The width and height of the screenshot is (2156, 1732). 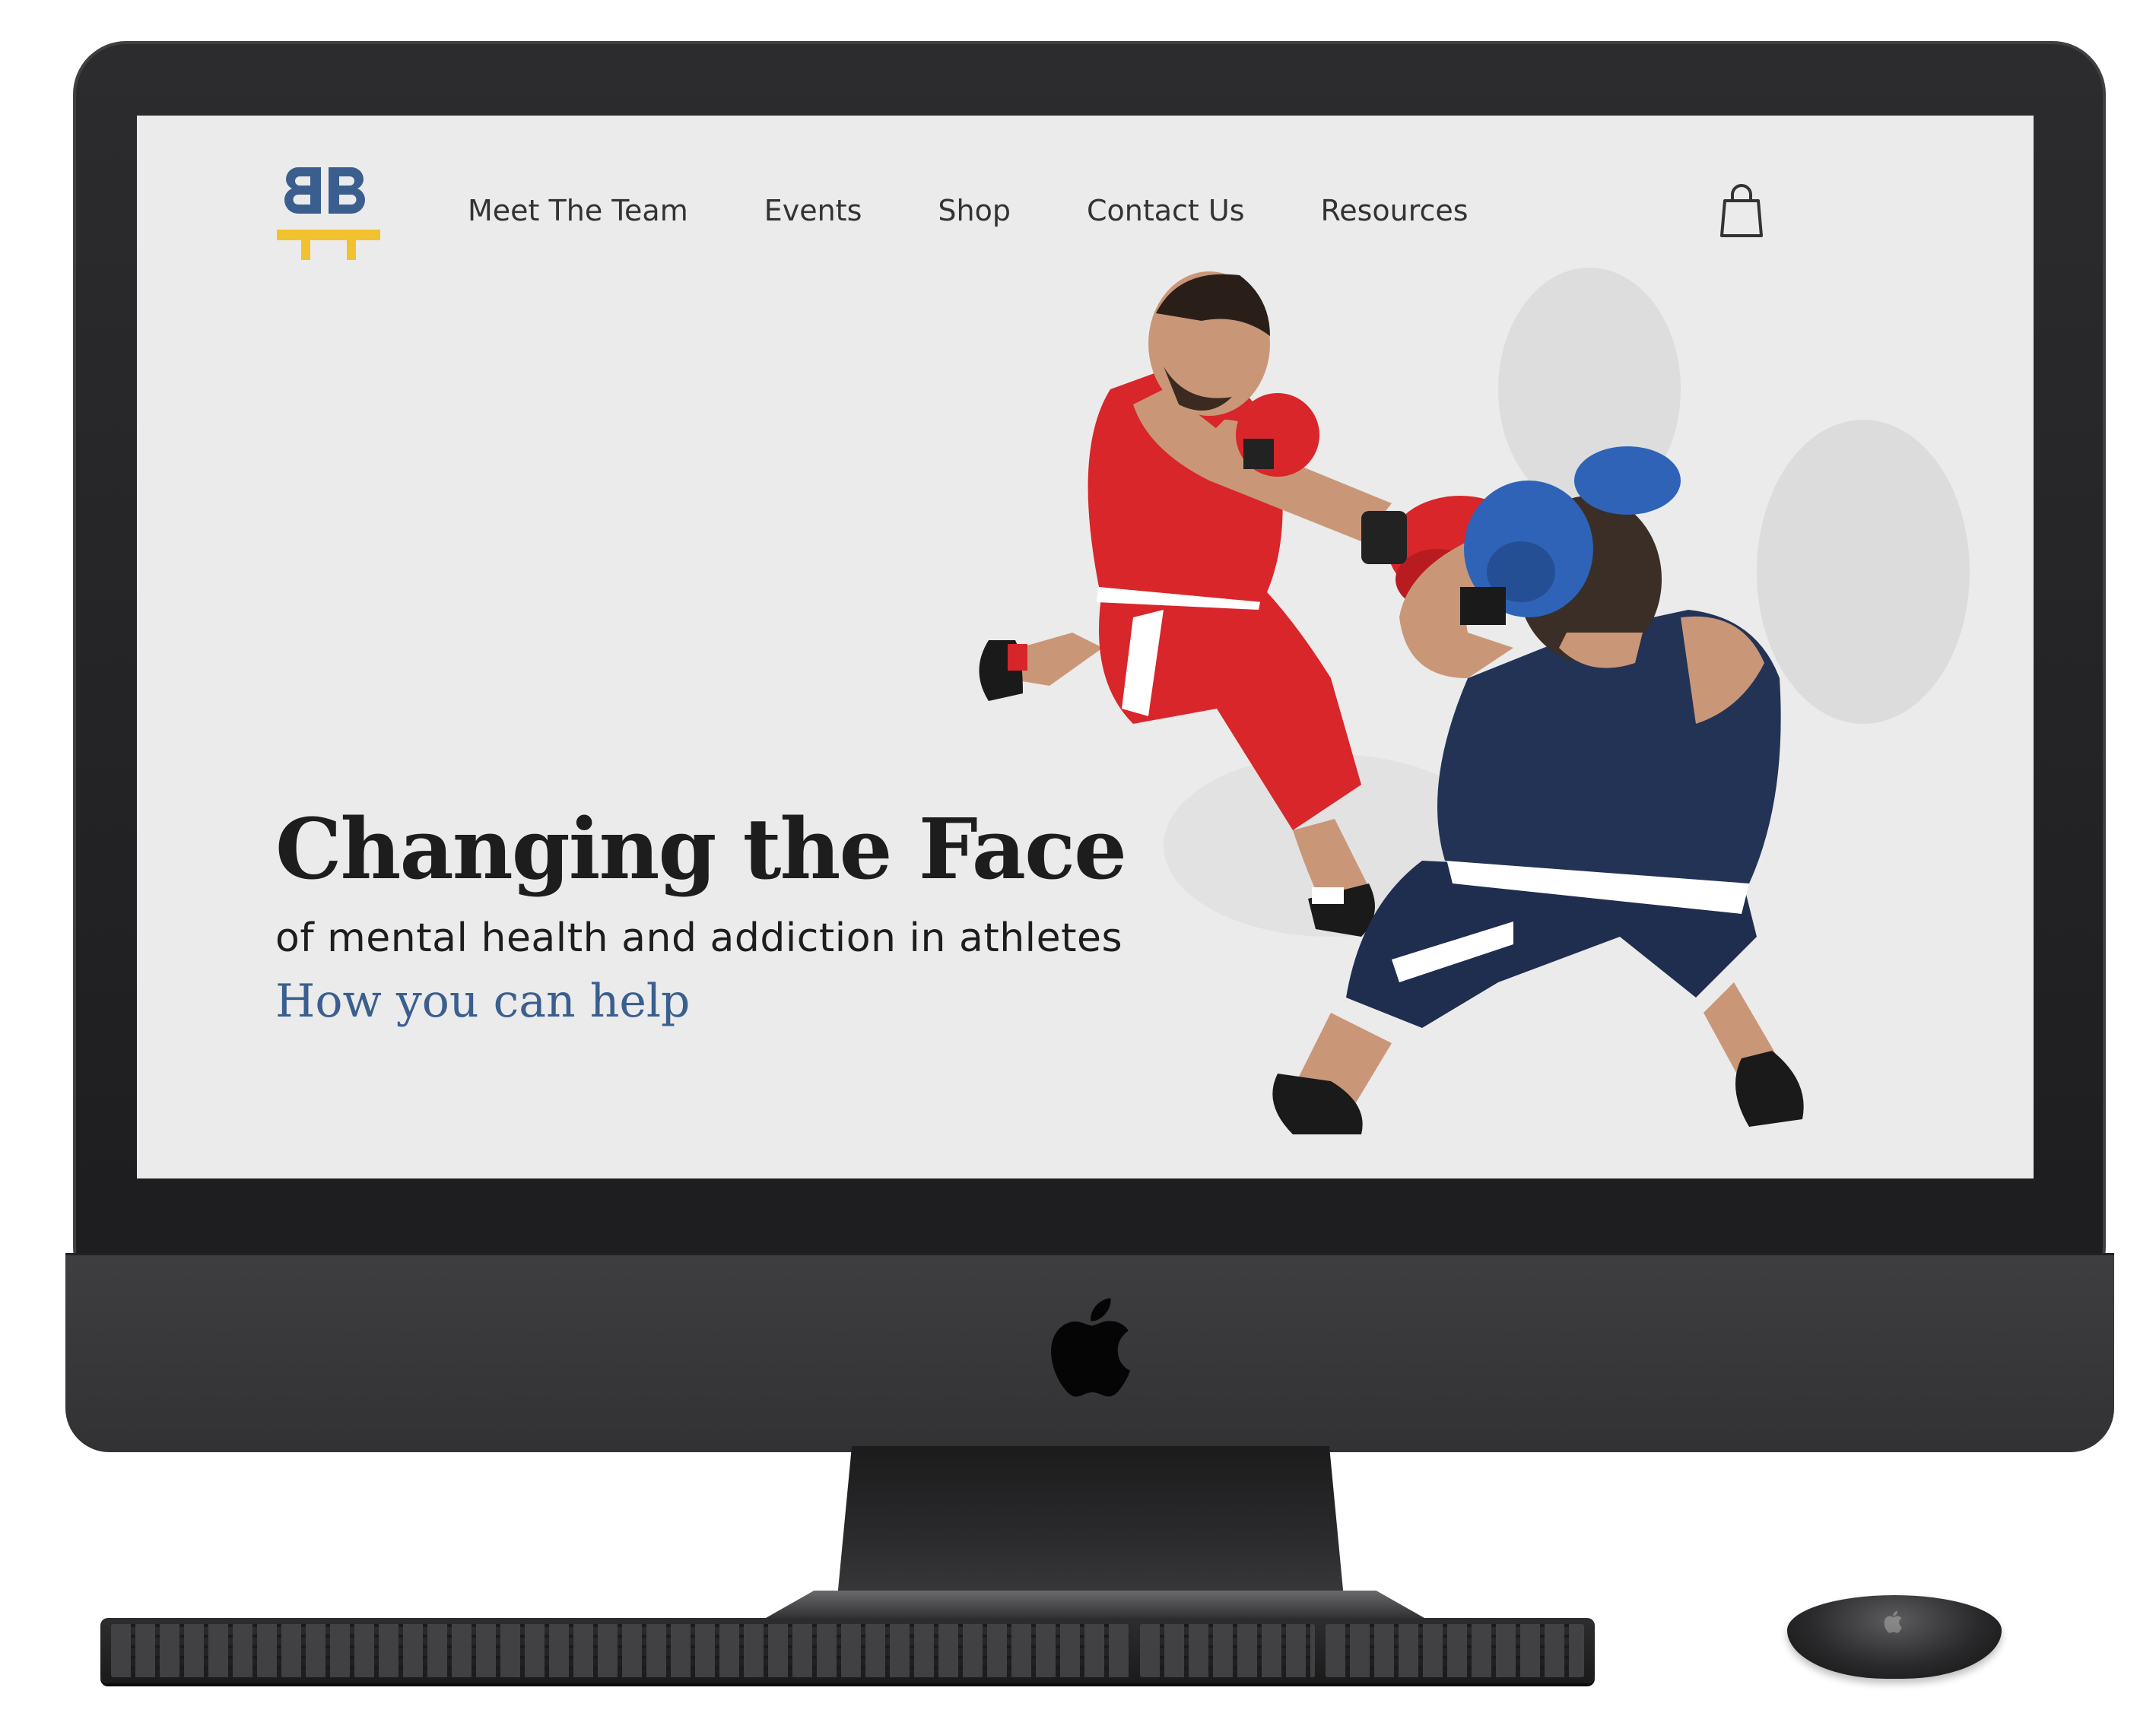 What do you see at coordinates (328, 211) in the screenshot?
I see `site-logo` at bounding box center [328, 211].